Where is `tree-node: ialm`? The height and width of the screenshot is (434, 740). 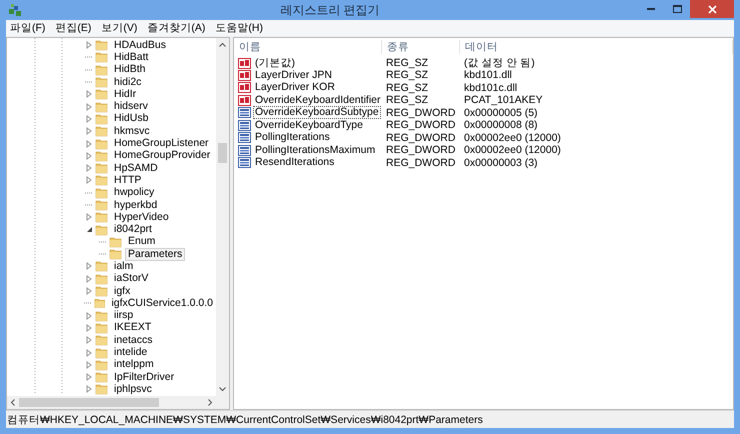
tree-node: ialm is located at coordinates (123, 266).